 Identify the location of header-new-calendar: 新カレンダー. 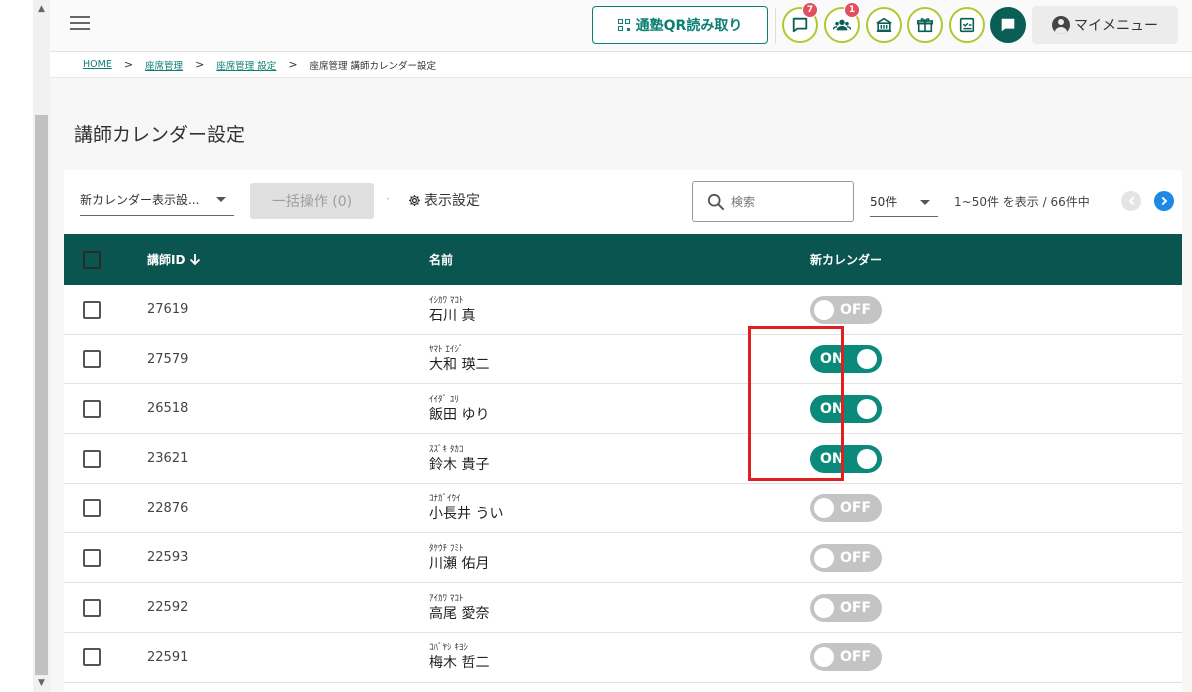
(846, 259).